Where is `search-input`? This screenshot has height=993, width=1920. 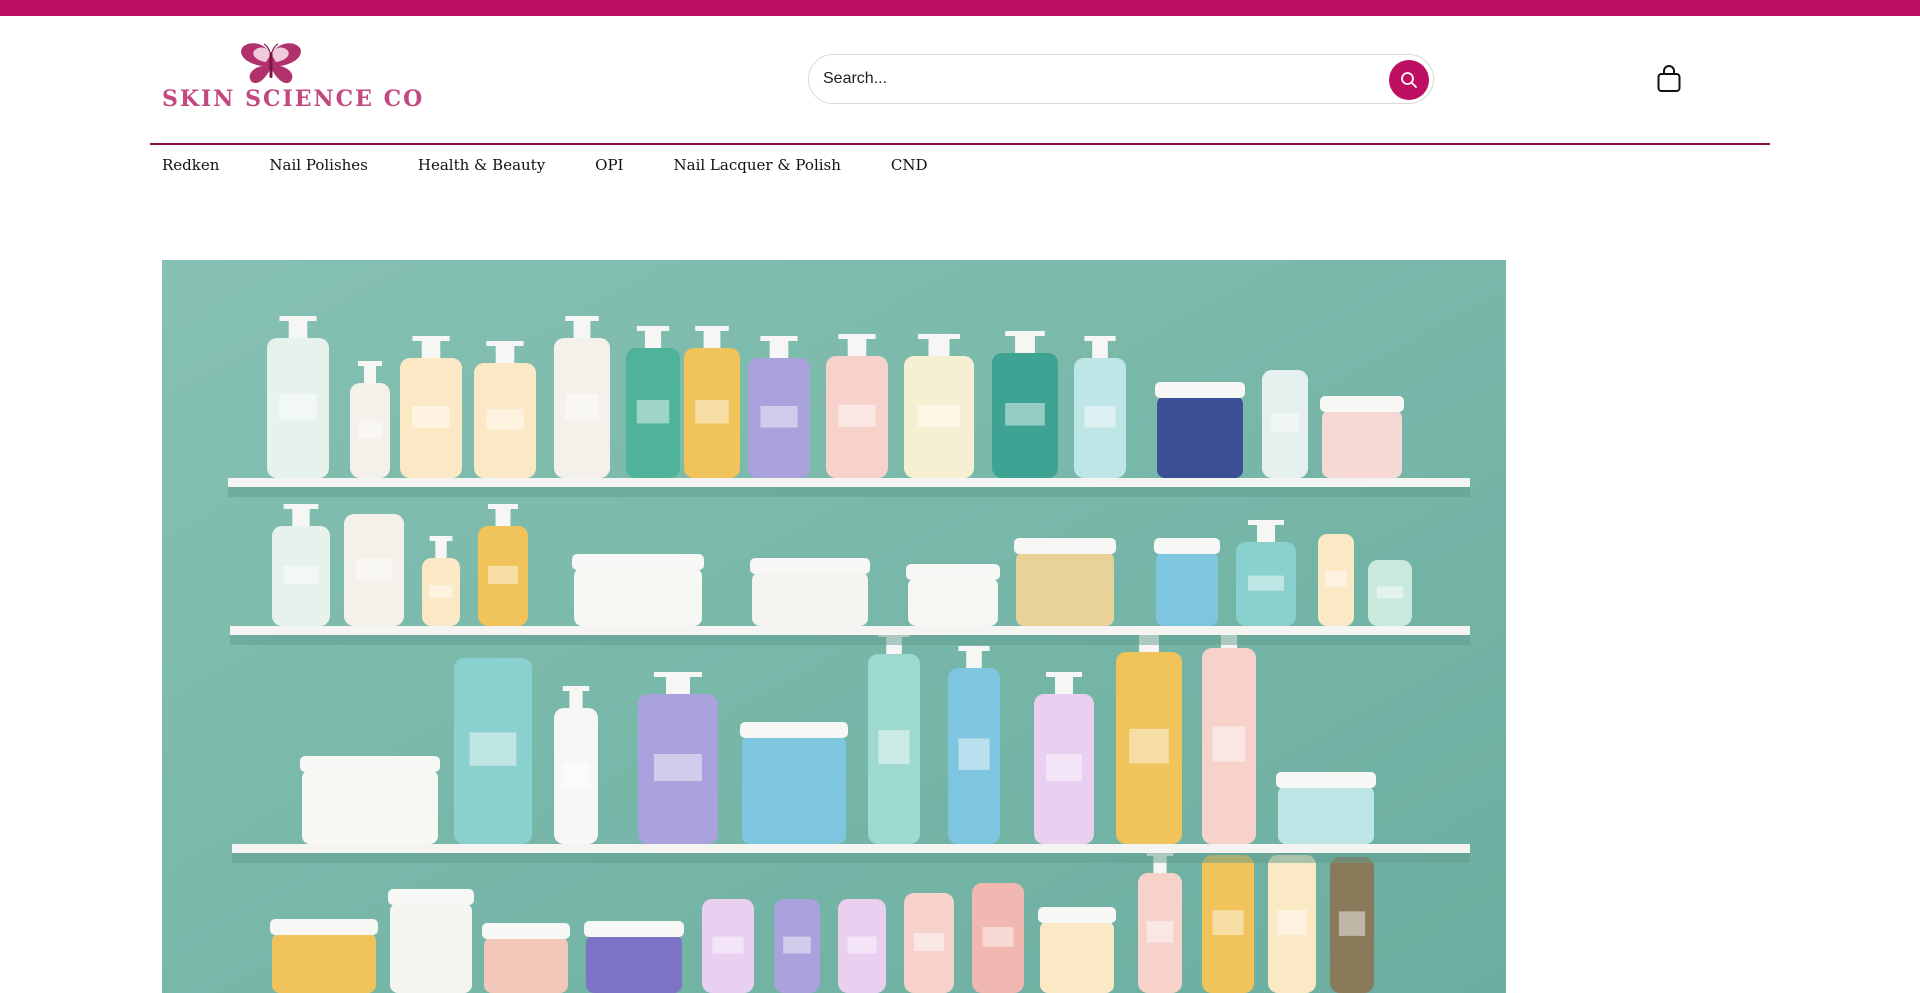
search-input is located at coordinates (1093, 79).